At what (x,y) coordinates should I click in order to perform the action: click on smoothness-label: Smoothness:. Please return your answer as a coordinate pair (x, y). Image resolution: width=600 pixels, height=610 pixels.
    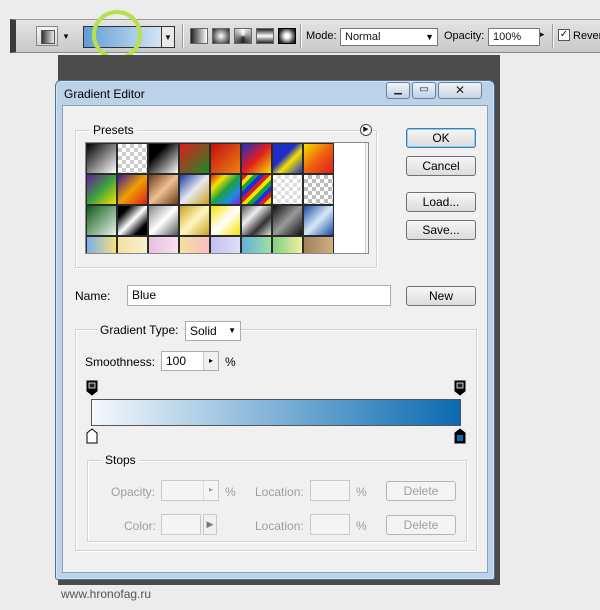
    Looking at the image, I should click on (120, 362).